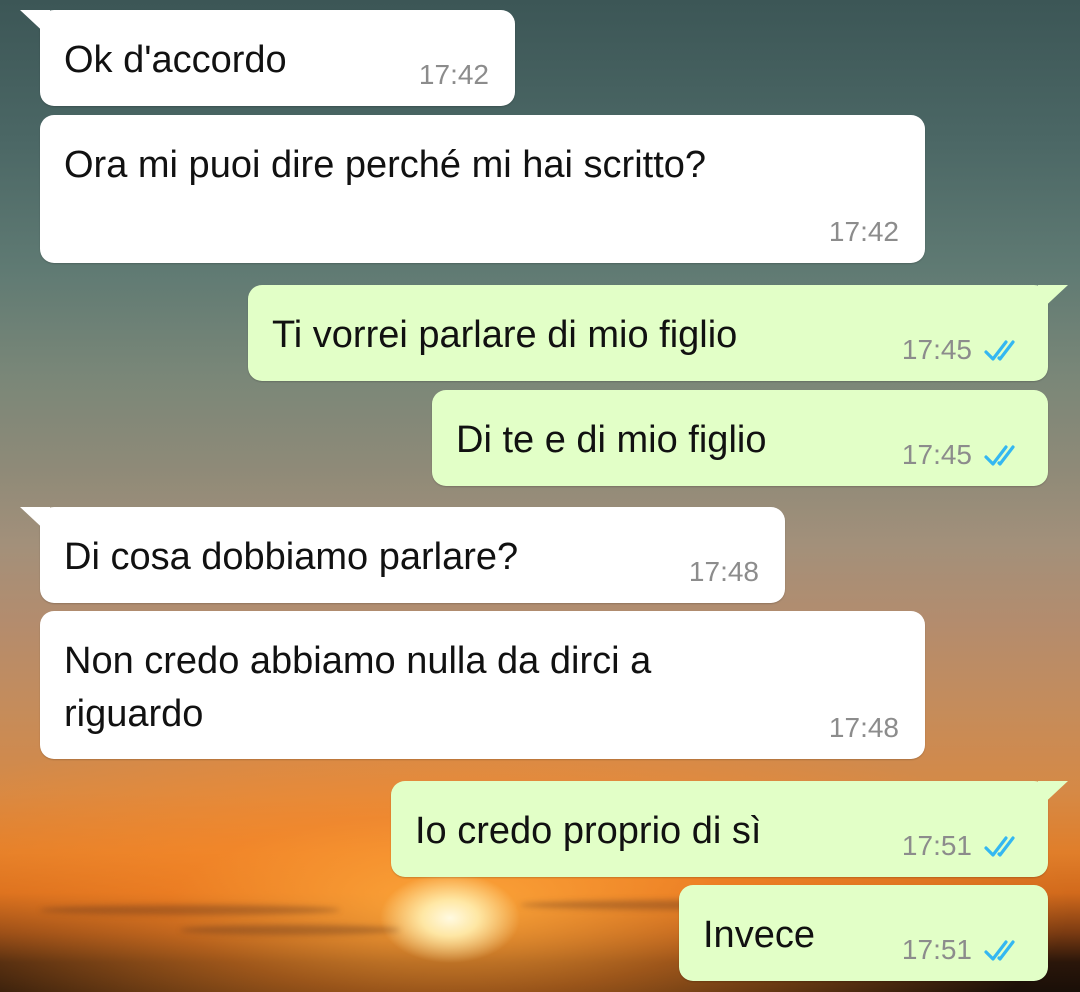  I want to click on message-text: Ok d'accordo, so click(175, 60).